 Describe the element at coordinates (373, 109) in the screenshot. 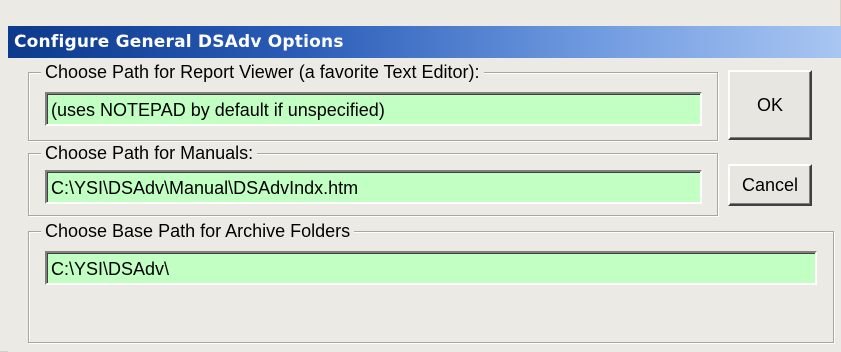

I see `report-viewer-path-input: (uses NOTEPAD by default if unspecified)` at that location.